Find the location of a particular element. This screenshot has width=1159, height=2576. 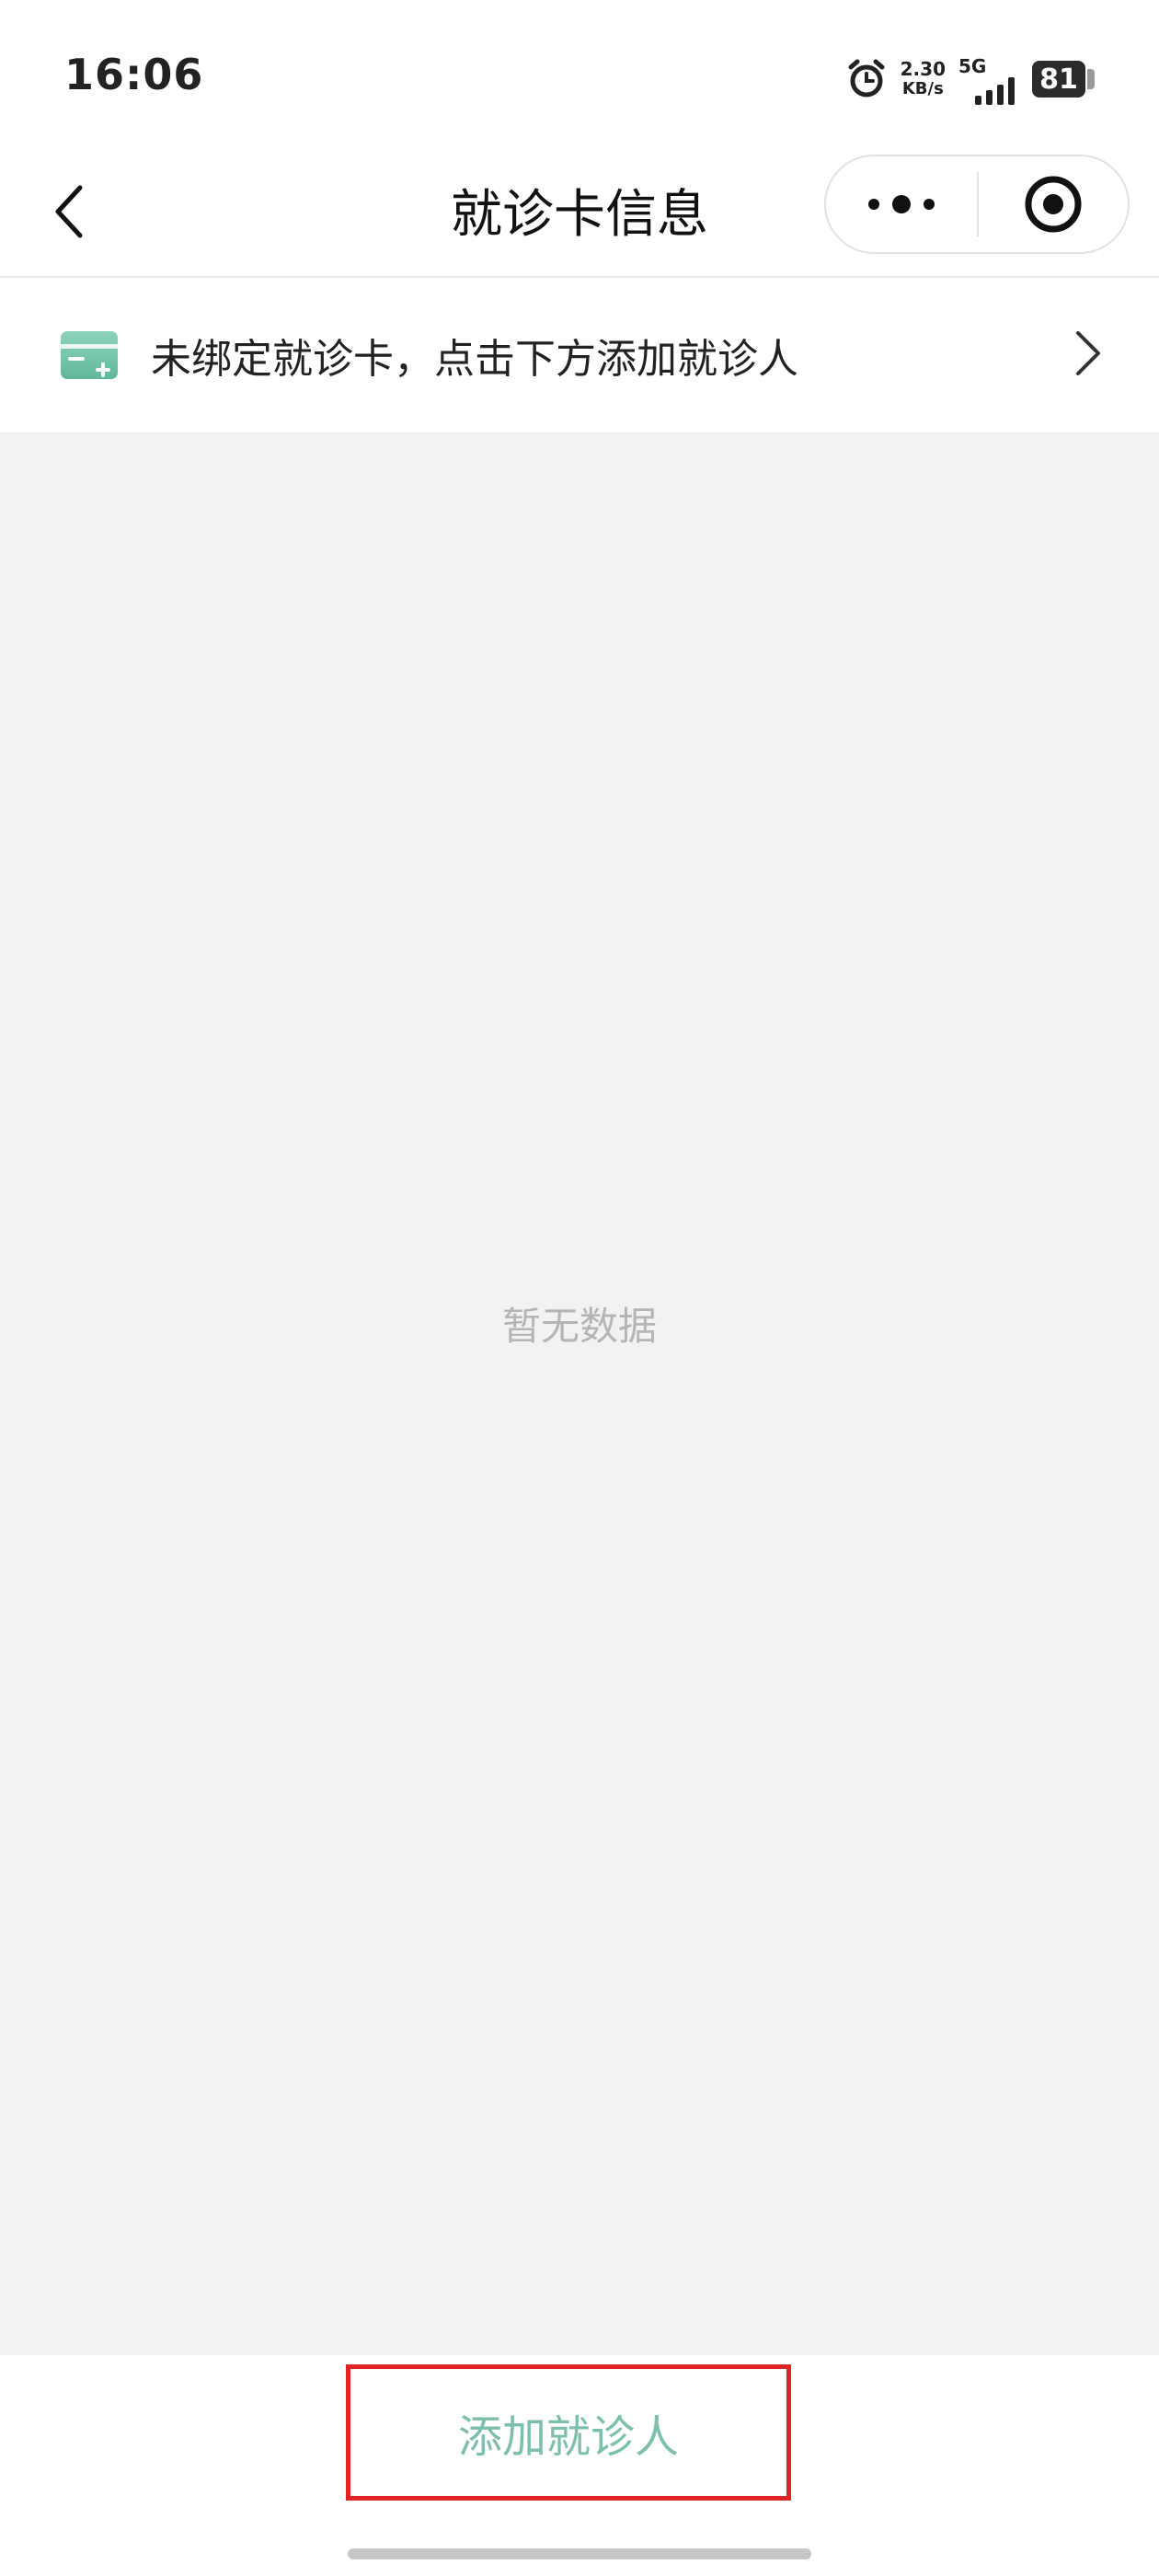

nav-bar: 就诊卡信息 is located at coordinates (579, 212).